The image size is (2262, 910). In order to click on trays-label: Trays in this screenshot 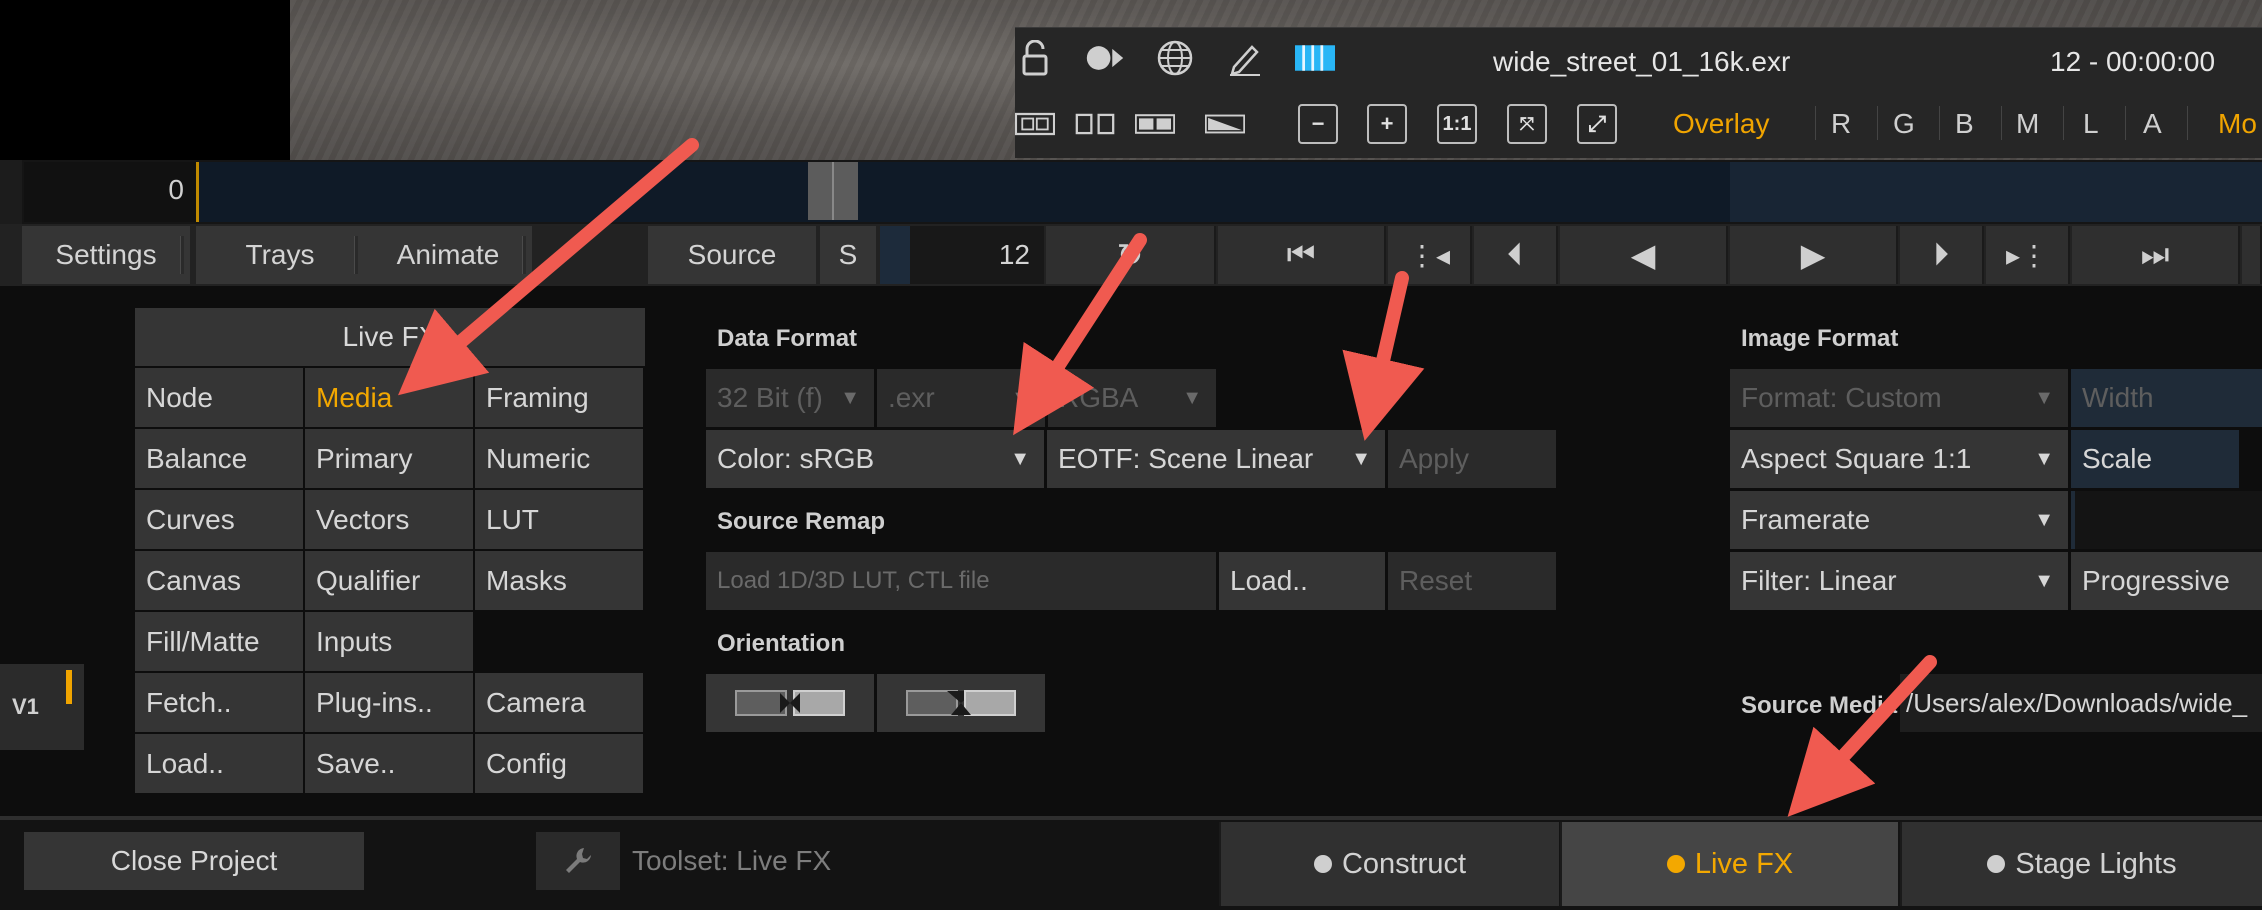, I will do `click(280, 254)`.